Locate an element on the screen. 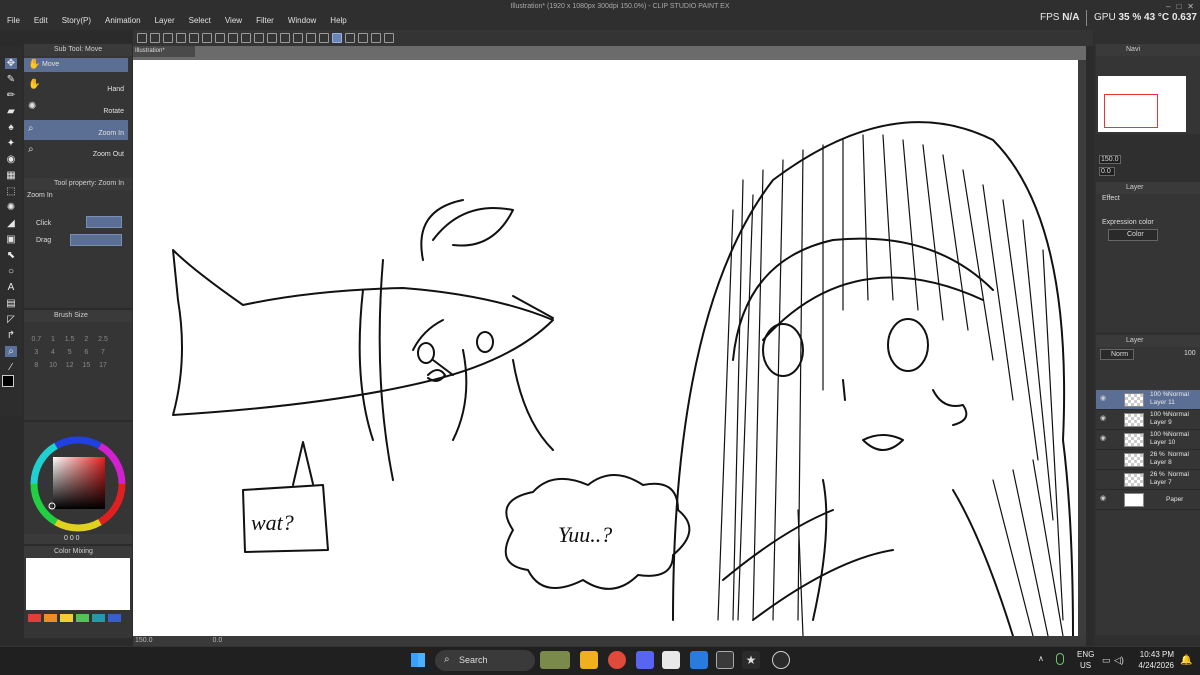  decoration-tool-icon: ✦ is located at coordinates (11, 143).